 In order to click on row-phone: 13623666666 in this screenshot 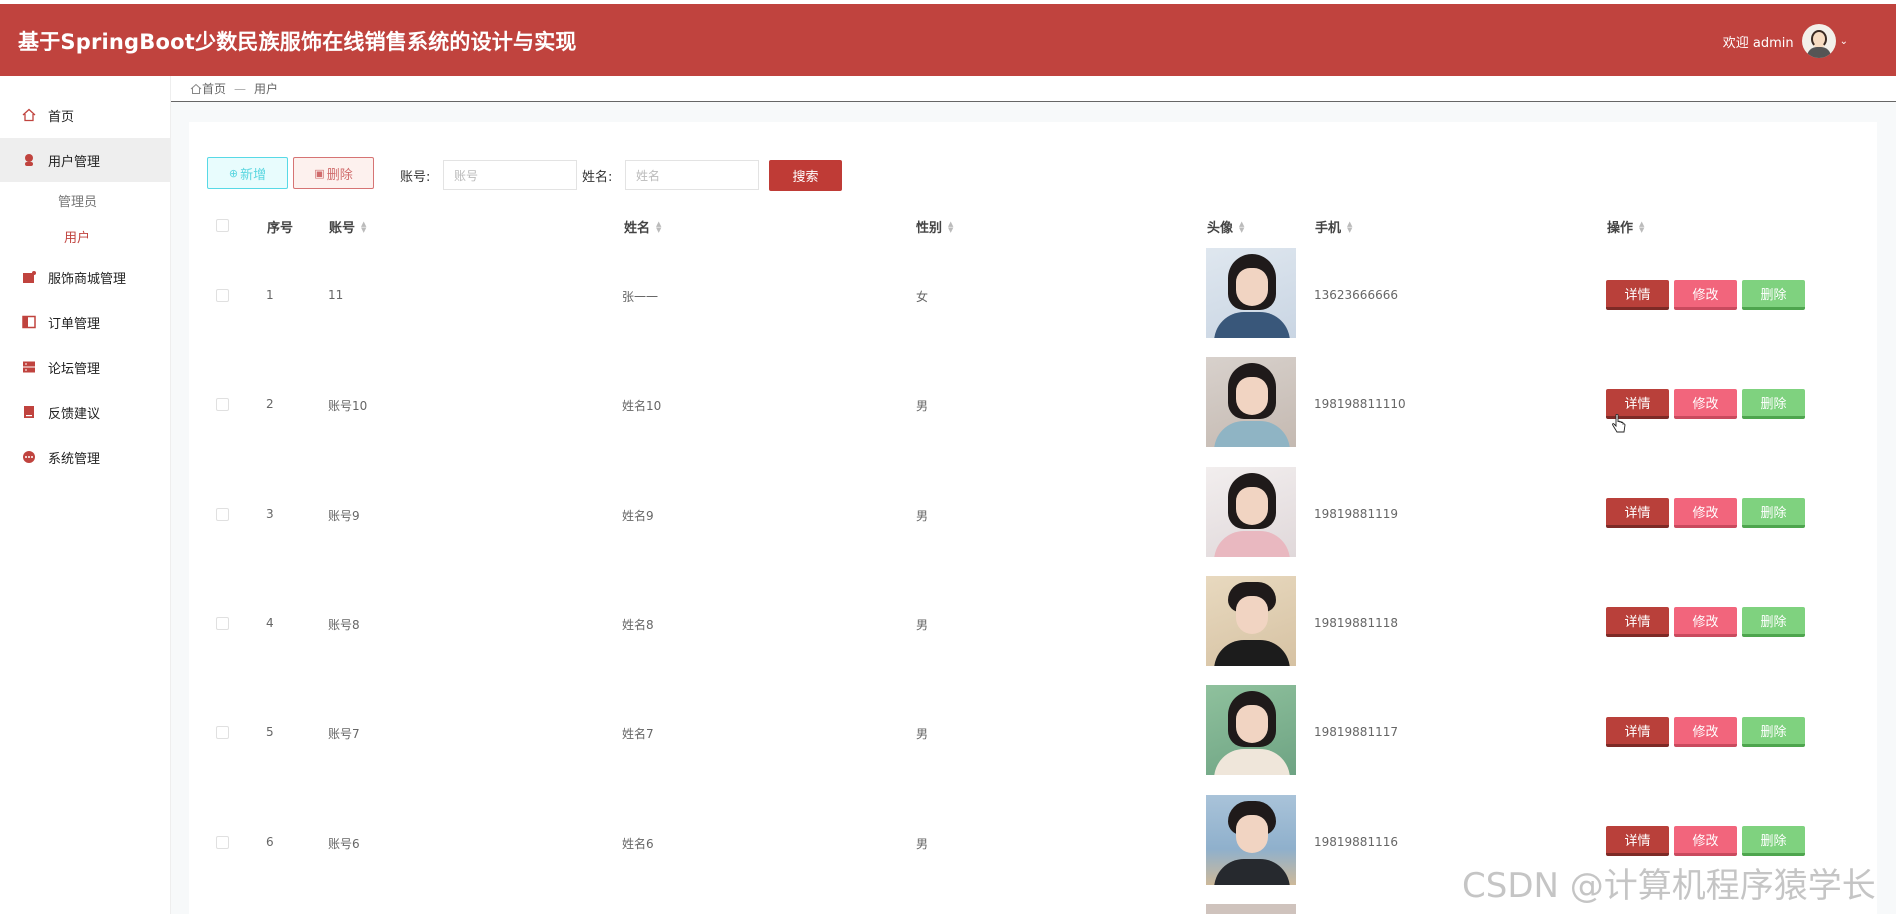, I will do `click(1356, 295)`.